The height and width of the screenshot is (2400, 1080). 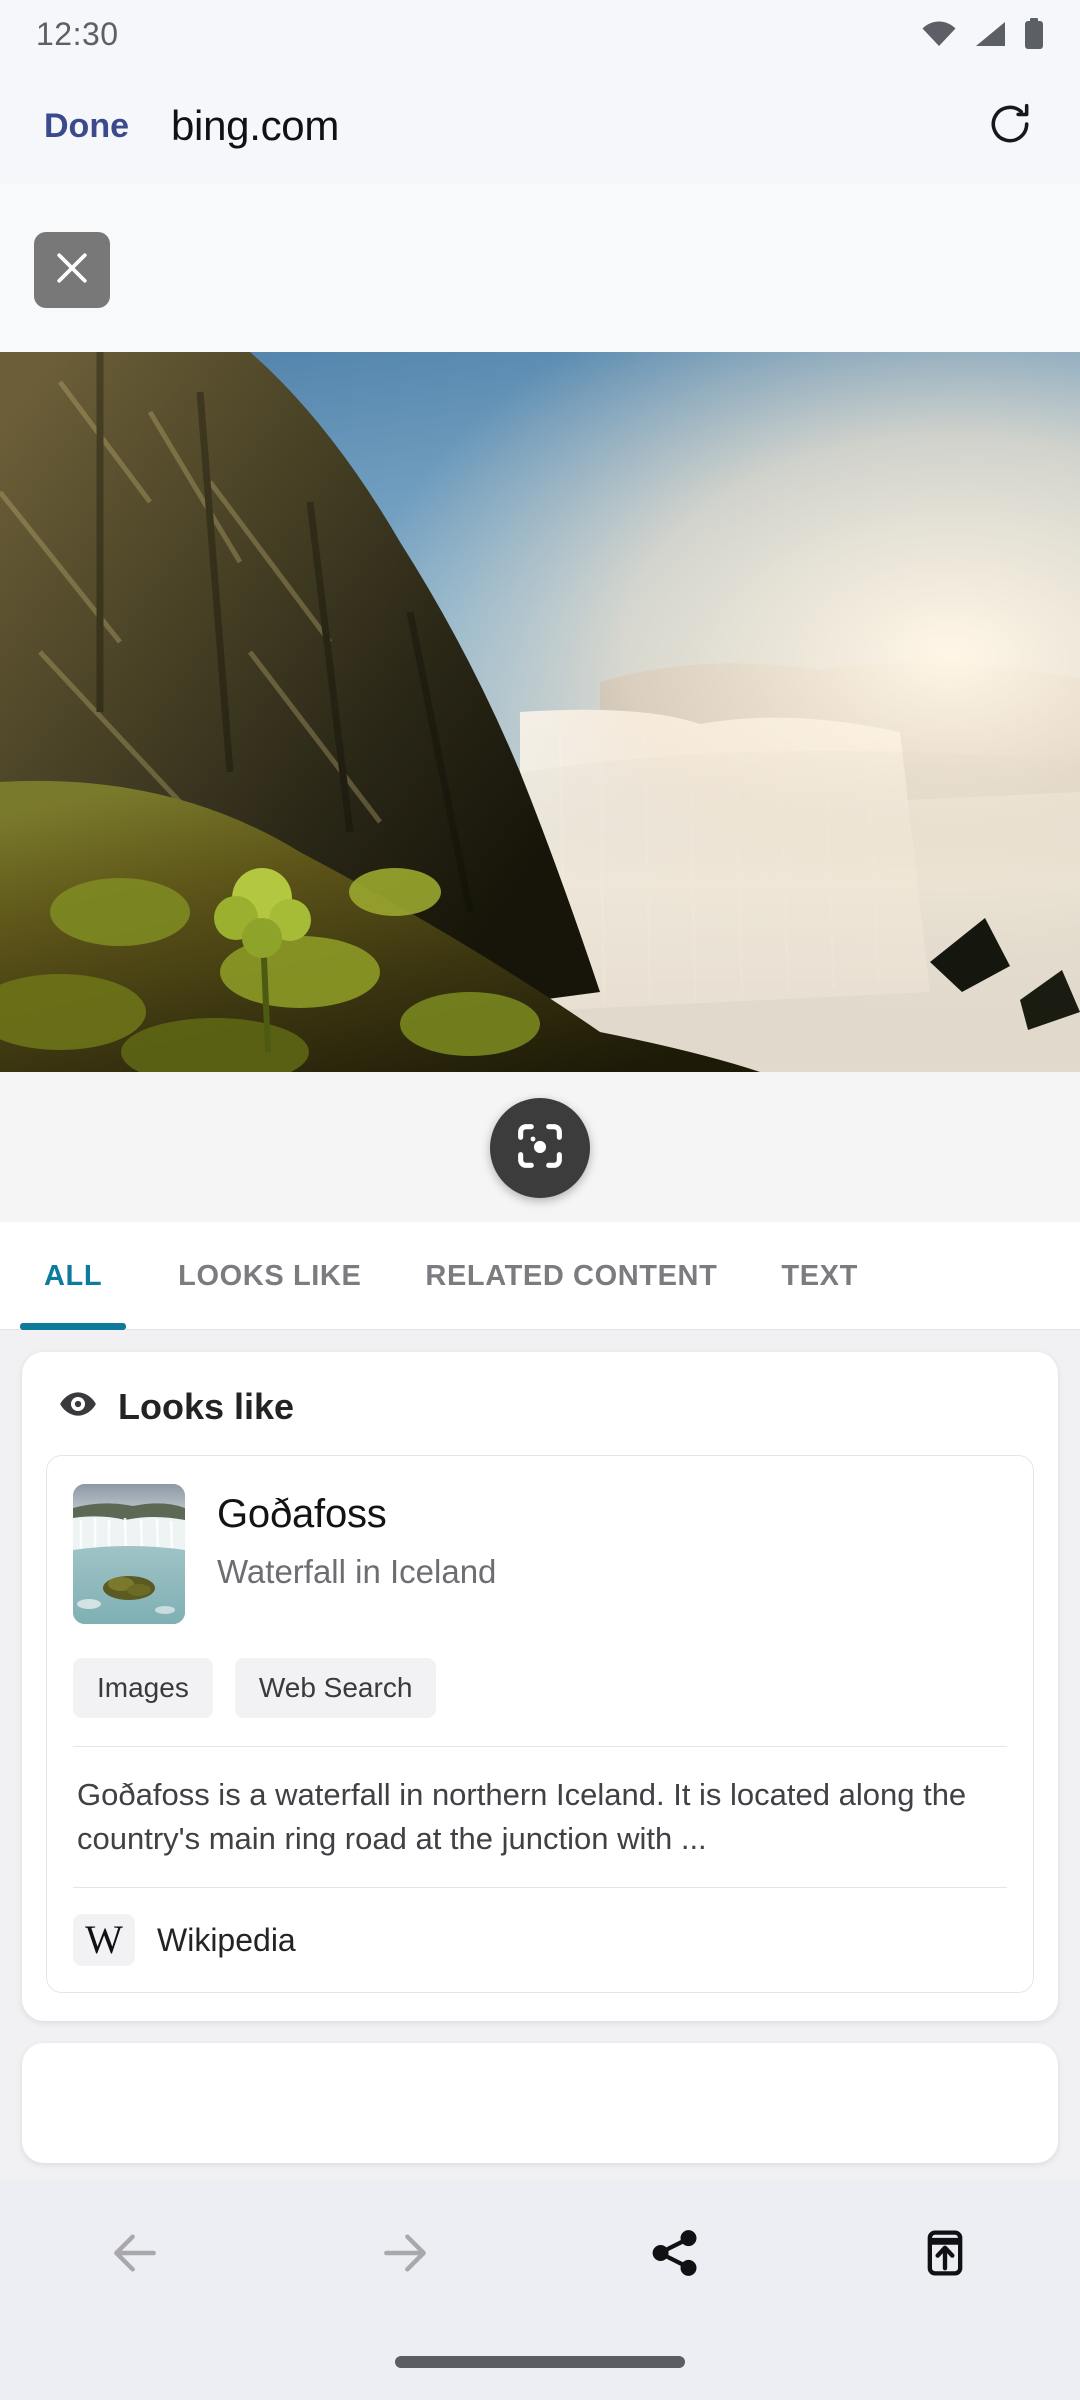 I want to click on entity-source: W Wikipedia, so click(x=540, y=1927).